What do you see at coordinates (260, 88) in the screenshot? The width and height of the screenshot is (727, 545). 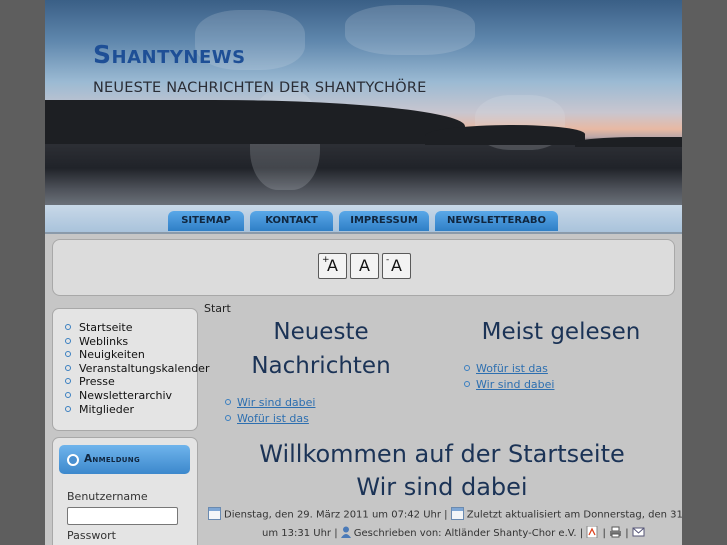 I see `site-subtitle: NEUESTE NACHRICHTEN DER SHANTYCHÖRE` at bounding box center [260, 88].